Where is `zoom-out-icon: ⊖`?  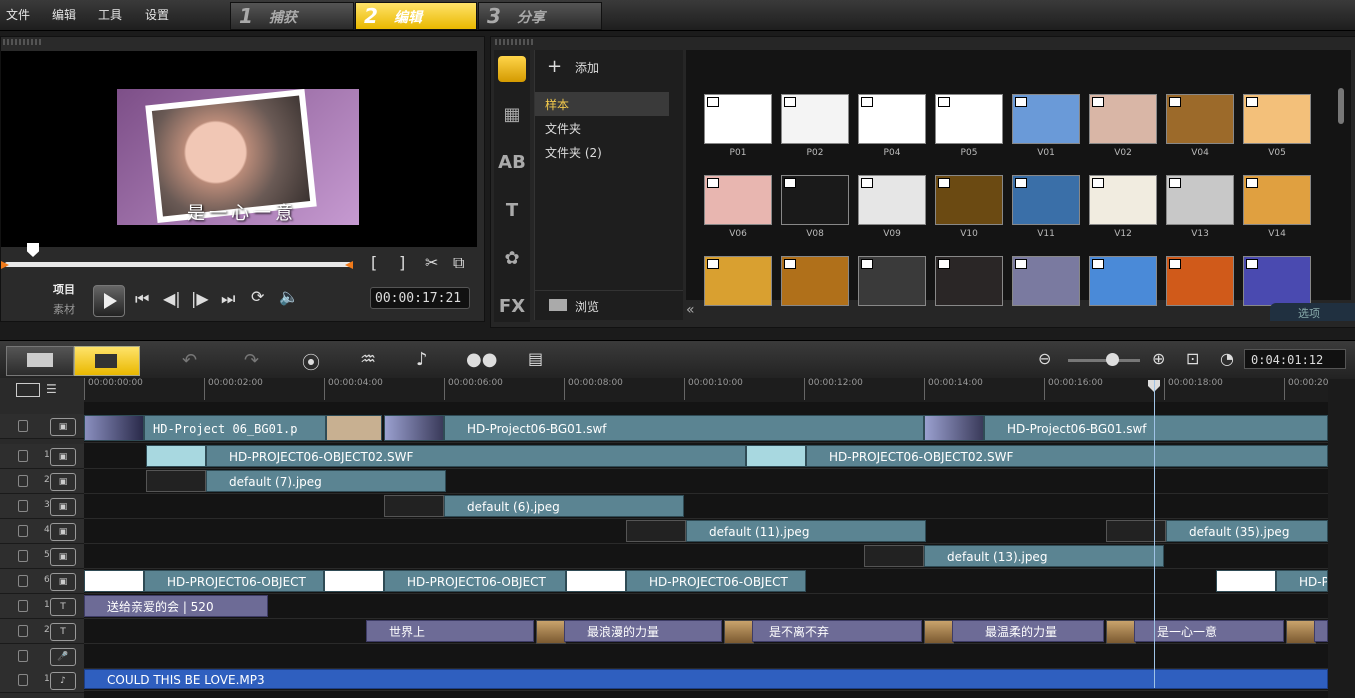
zoom-out-icon: ⊖ is located at coordinates (1044, 358).